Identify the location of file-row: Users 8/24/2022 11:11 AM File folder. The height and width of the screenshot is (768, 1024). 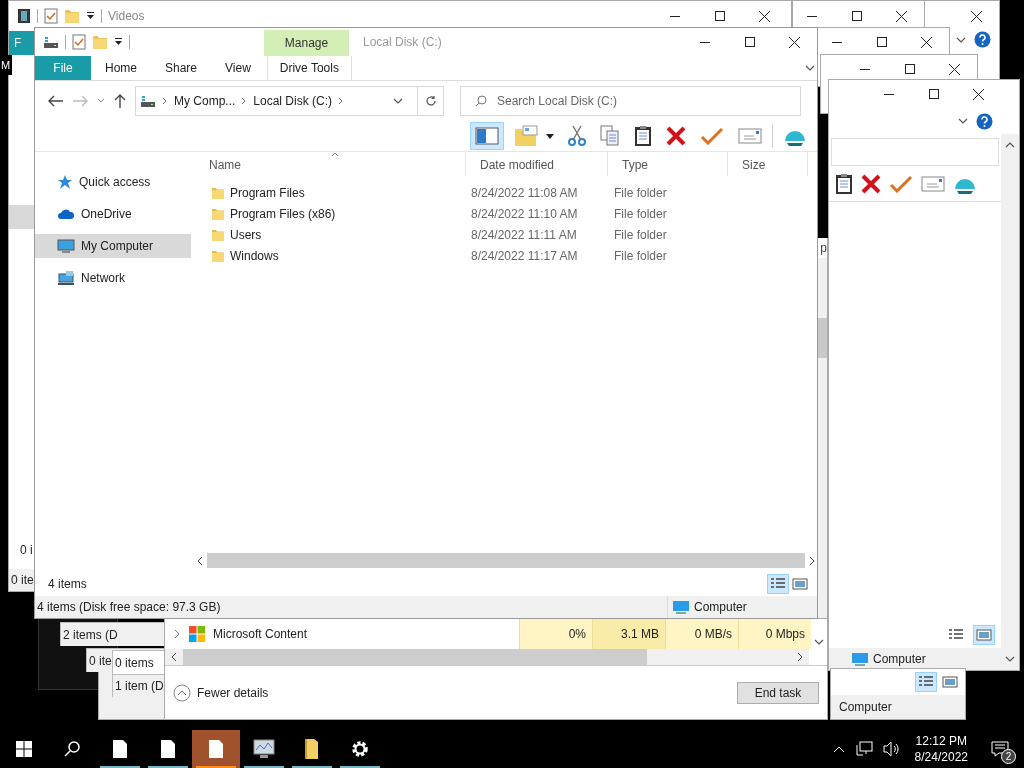
(506, 234).